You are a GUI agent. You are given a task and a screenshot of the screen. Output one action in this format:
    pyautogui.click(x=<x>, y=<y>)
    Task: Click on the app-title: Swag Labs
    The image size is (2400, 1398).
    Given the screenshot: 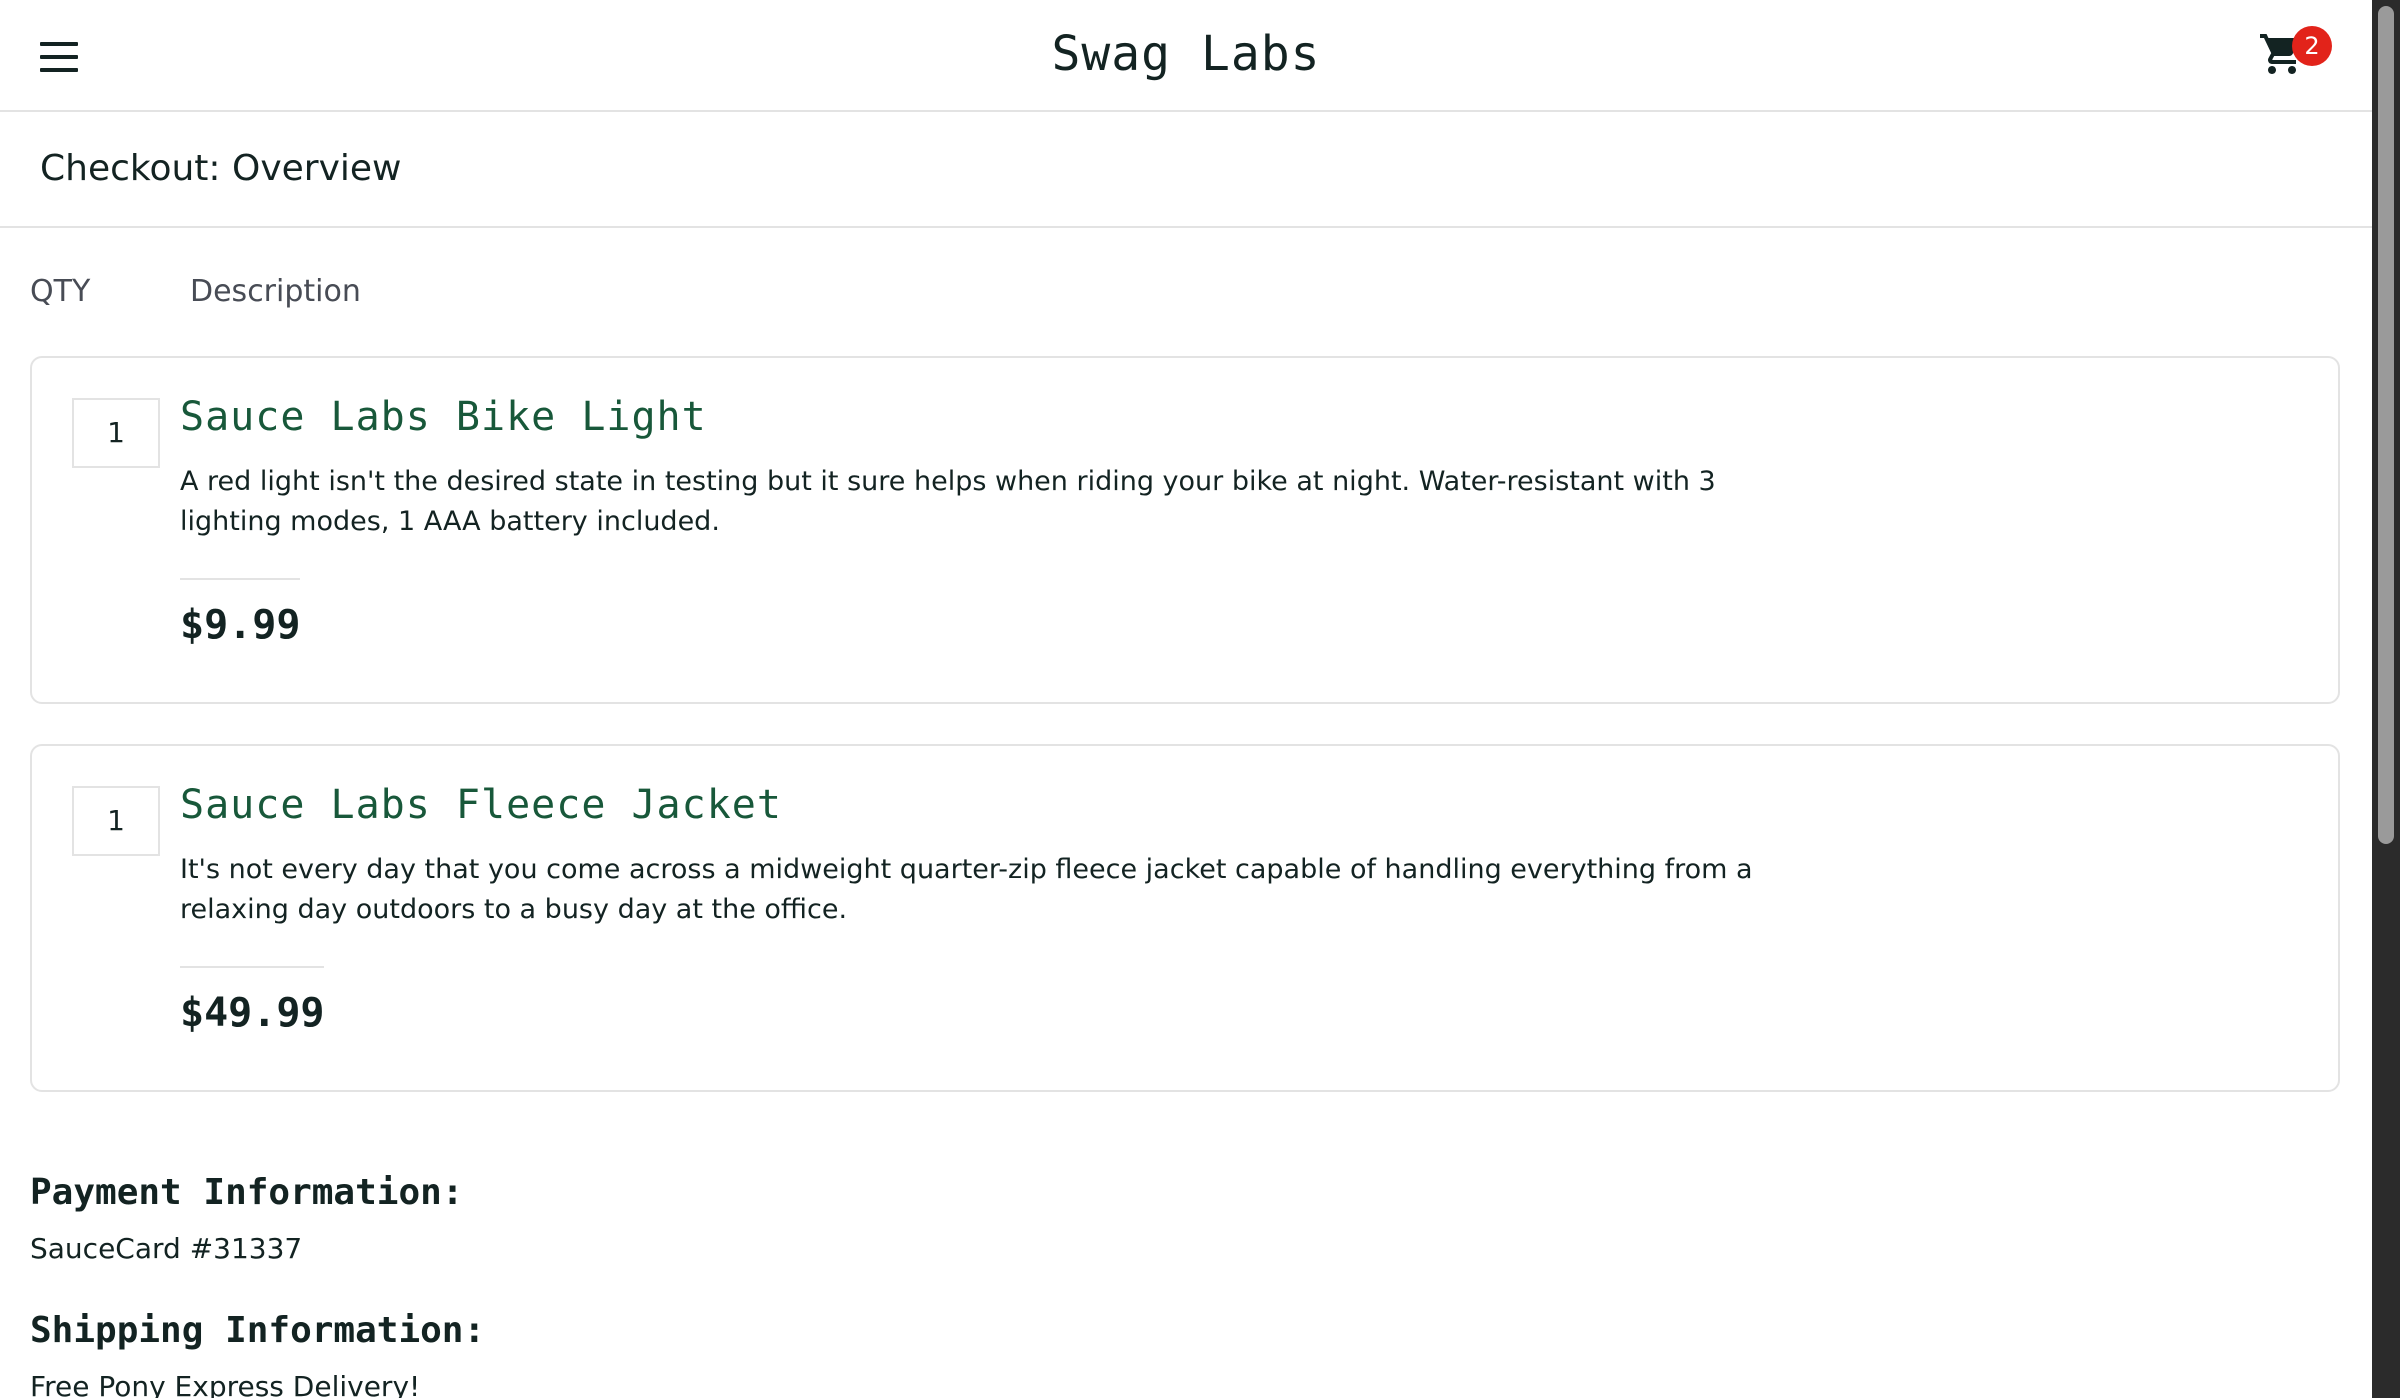 What is the action you would take?
    pyautogui.click(x=1186, y=54)
    